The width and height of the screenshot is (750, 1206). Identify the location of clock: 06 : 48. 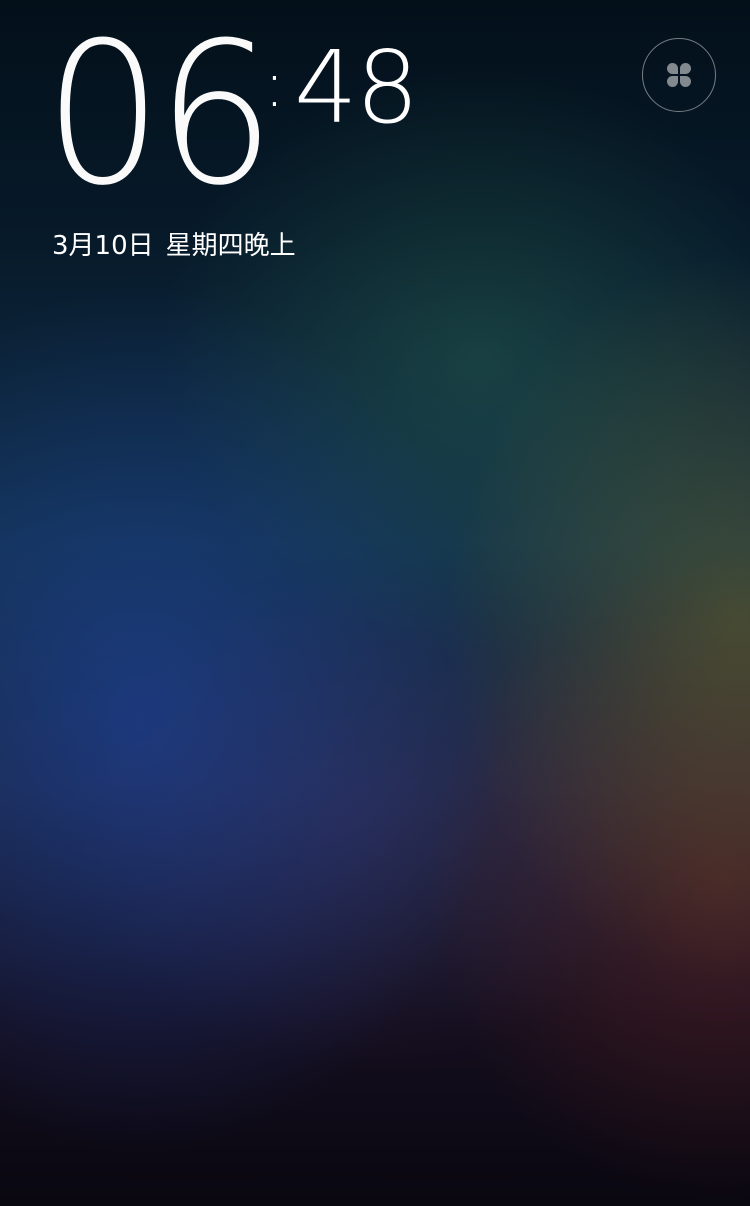
(244, 115).